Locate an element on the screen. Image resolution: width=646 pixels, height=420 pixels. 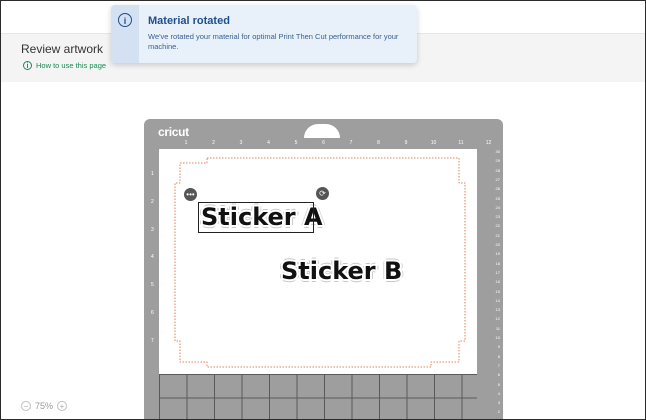
ruler-column-number: 2 is located at coordinates (213, 143).